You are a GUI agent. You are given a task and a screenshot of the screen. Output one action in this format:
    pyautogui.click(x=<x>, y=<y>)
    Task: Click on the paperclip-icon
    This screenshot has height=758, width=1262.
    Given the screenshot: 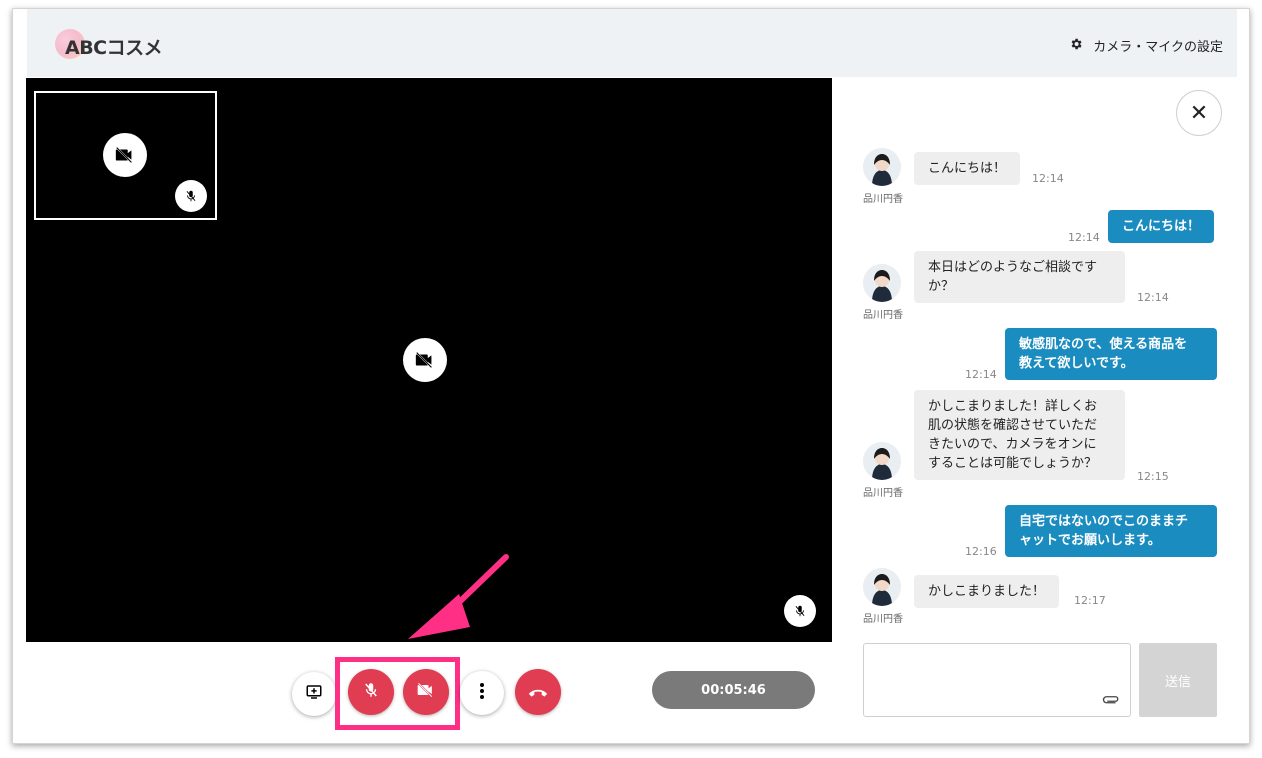 What is the action you would take?
    pyautogui.click(x=1111, y=698)
    